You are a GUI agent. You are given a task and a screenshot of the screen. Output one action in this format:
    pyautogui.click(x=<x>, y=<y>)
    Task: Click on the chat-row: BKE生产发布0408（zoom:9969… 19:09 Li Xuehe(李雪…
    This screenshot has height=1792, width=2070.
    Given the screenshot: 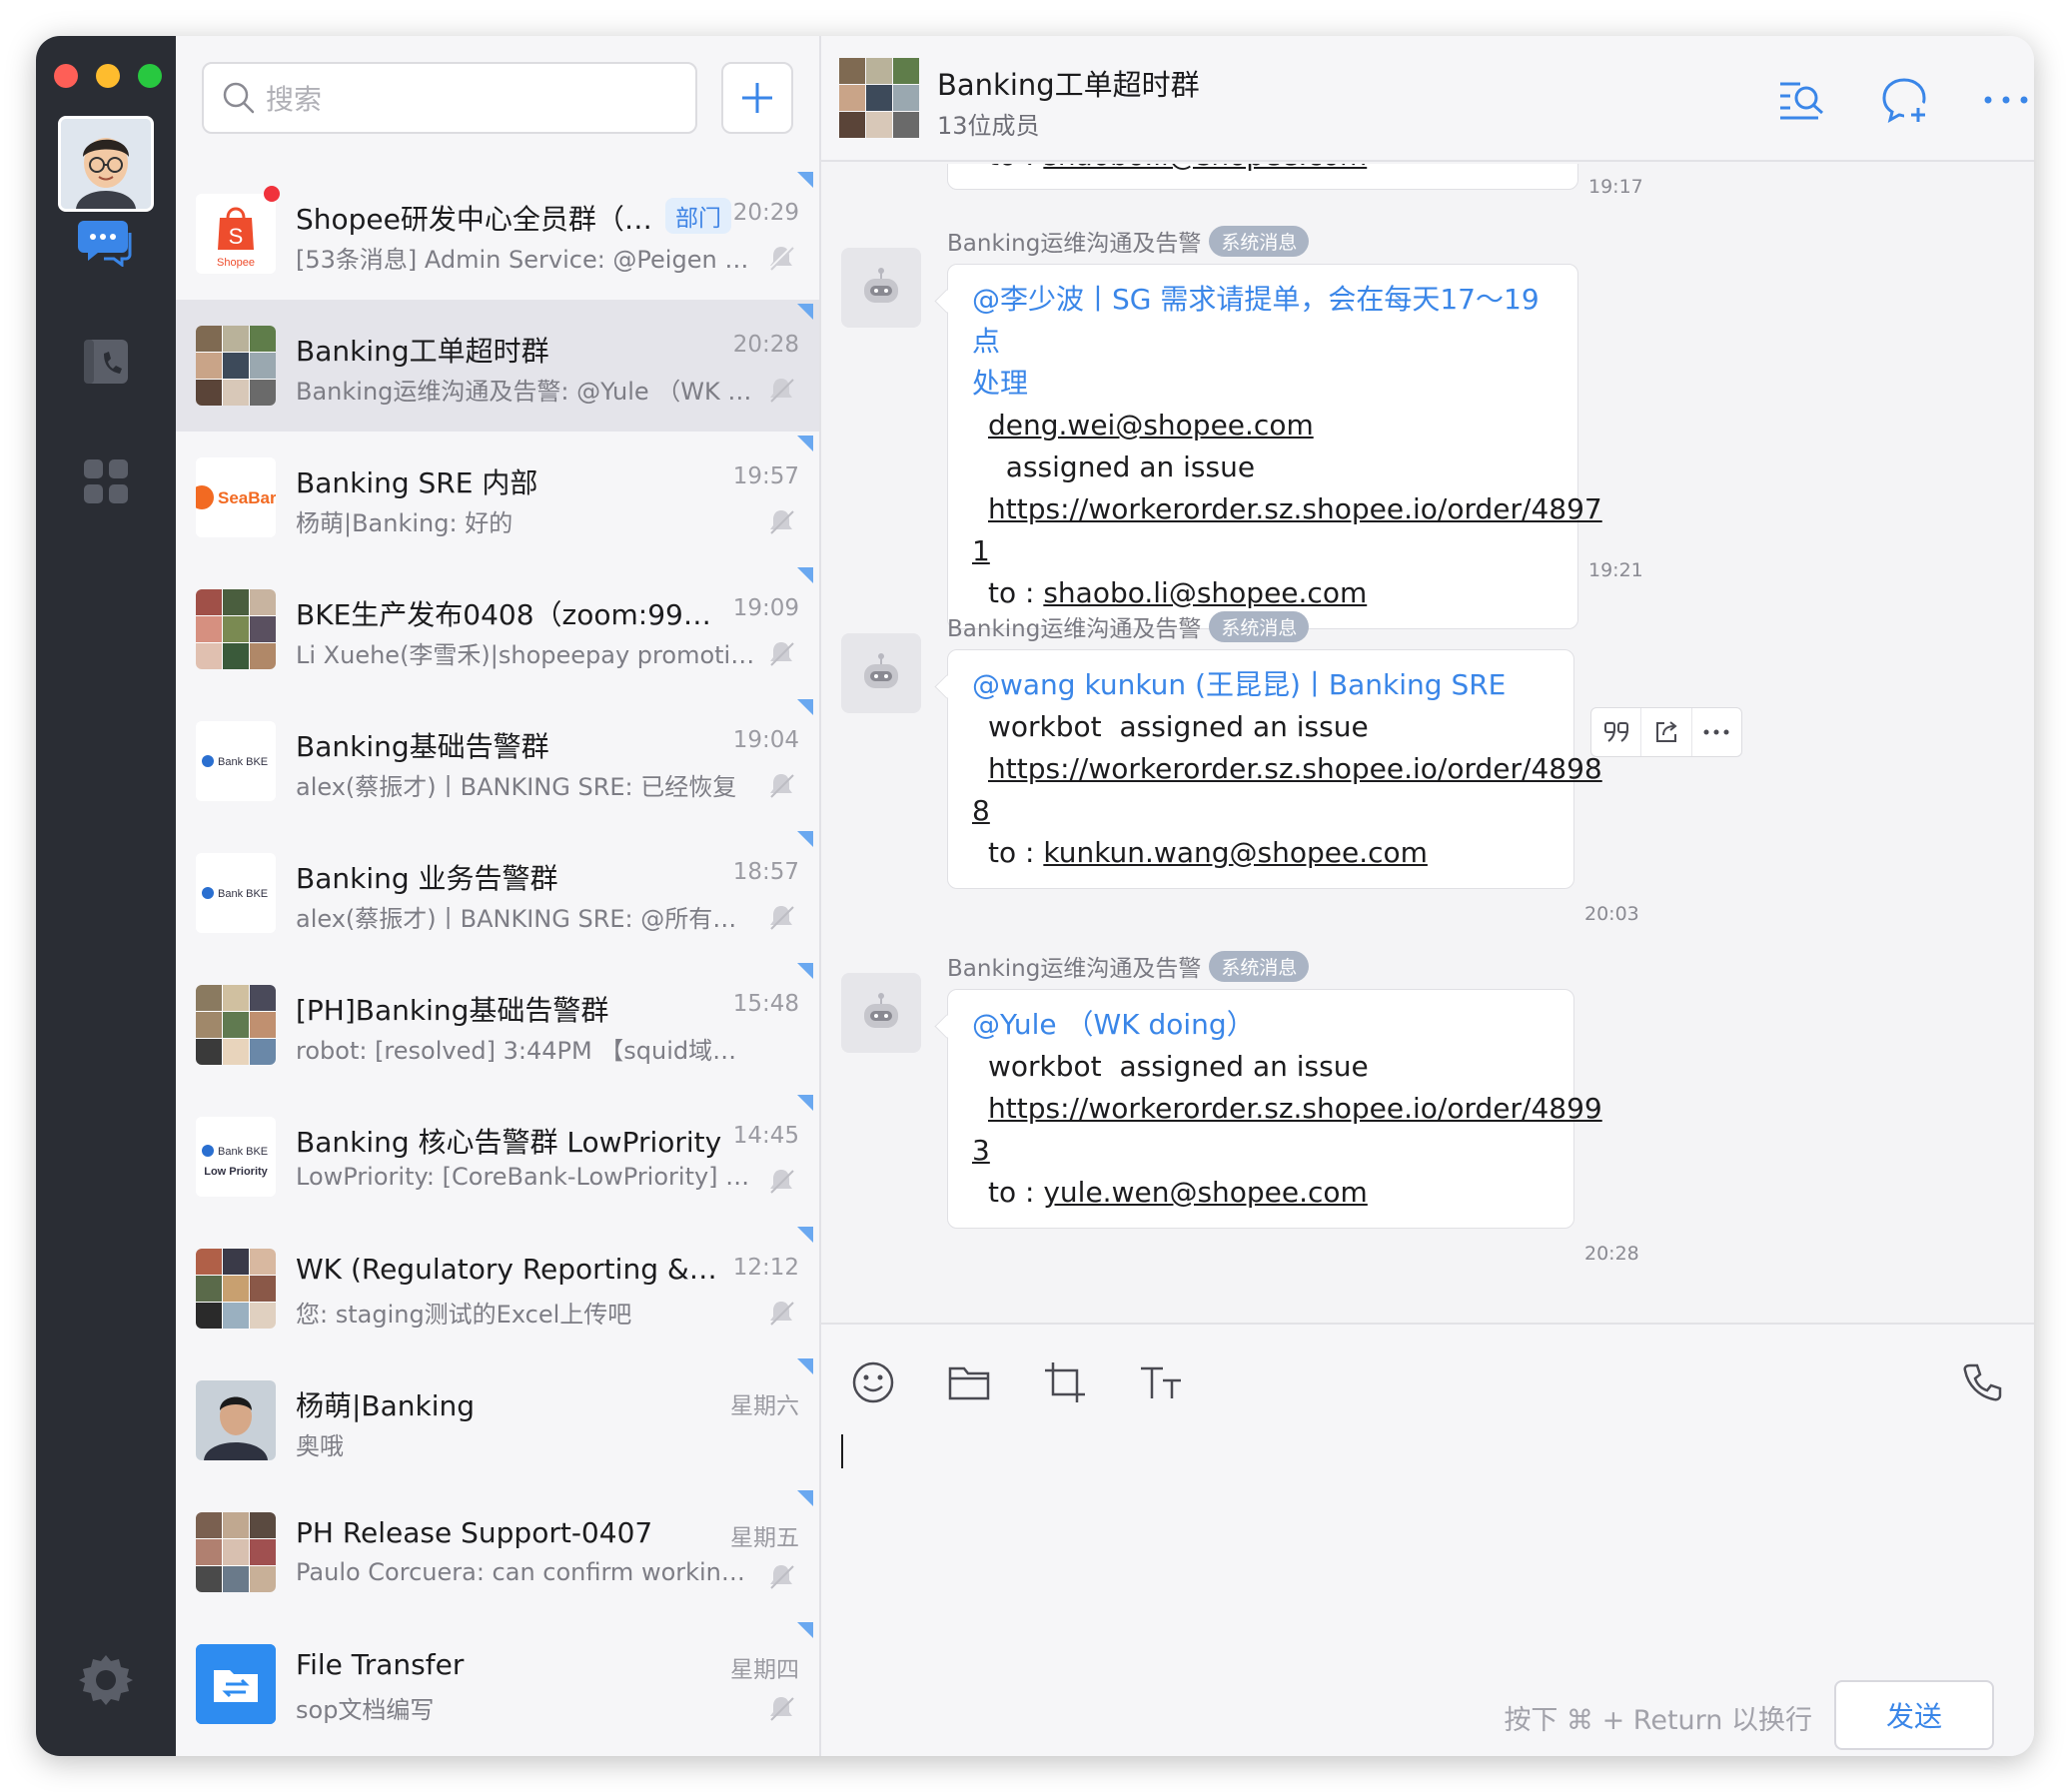 What is the action you would take?
    pyautogui.click(x=497, y=629)
    